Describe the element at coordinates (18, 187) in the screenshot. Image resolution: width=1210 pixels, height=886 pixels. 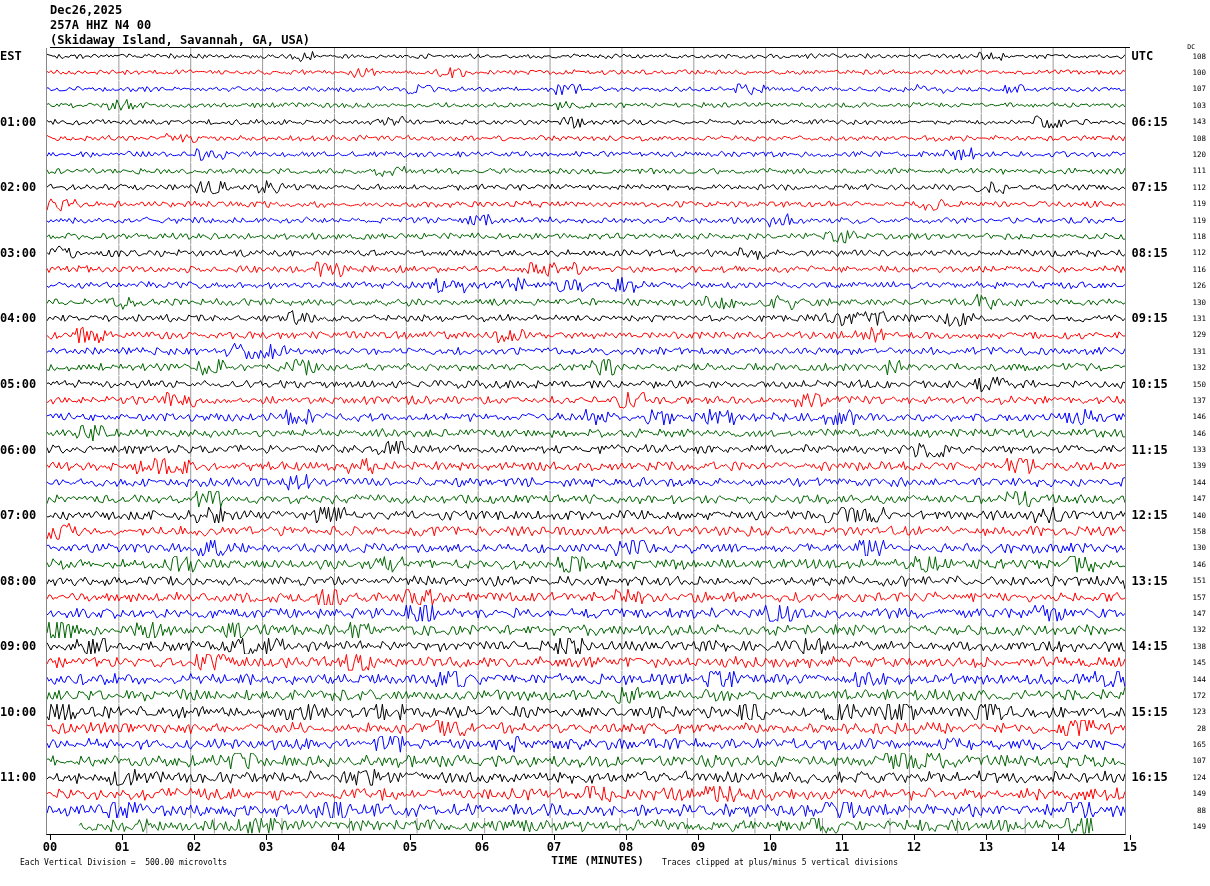
I see `est-time-label: 02:00` at that location.